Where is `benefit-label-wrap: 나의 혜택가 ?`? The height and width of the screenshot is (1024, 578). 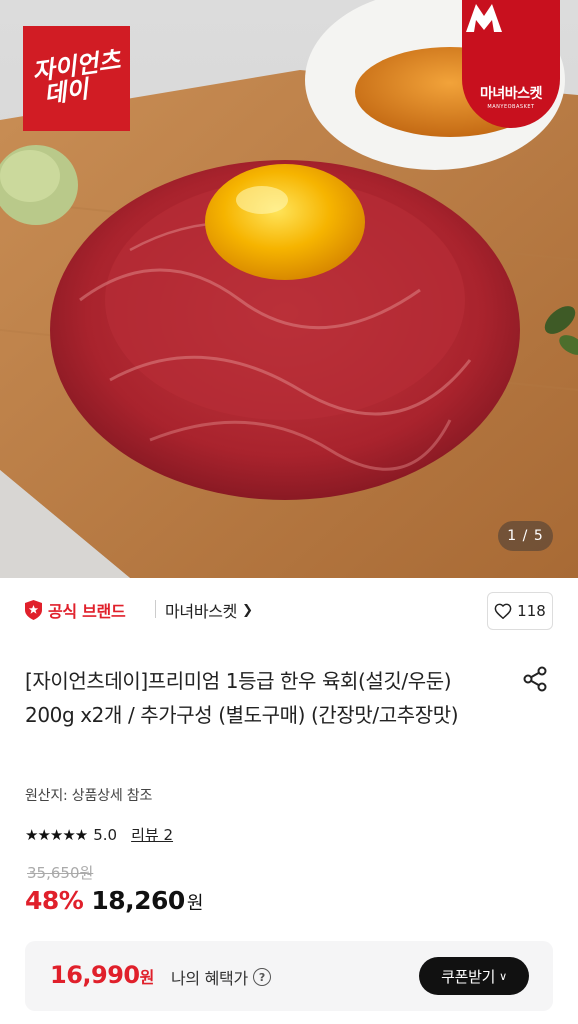
benefit-label-wrap: 나의 혜택가 ? is located at coordinates (221, 977).